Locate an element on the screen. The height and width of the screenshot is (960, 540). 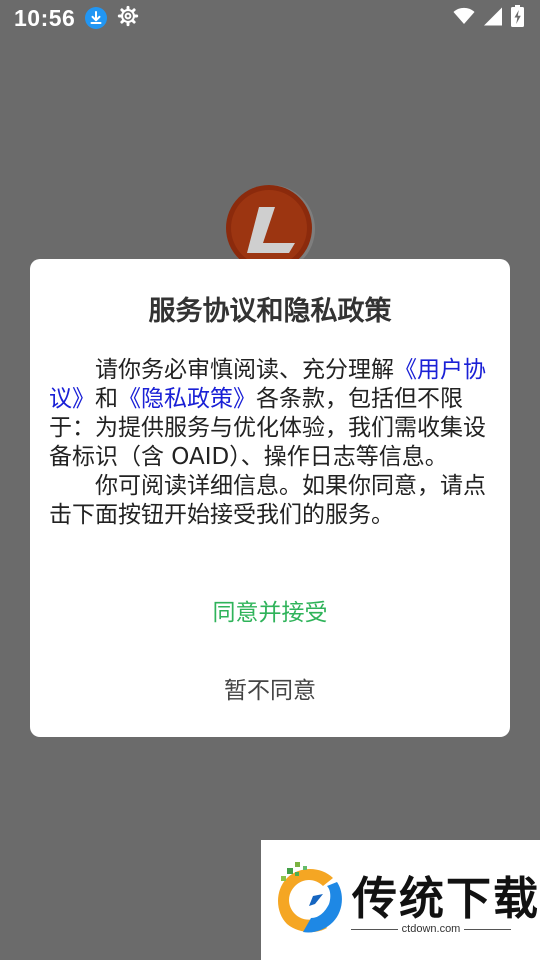
download-icon is located at coordinates (96, 18).